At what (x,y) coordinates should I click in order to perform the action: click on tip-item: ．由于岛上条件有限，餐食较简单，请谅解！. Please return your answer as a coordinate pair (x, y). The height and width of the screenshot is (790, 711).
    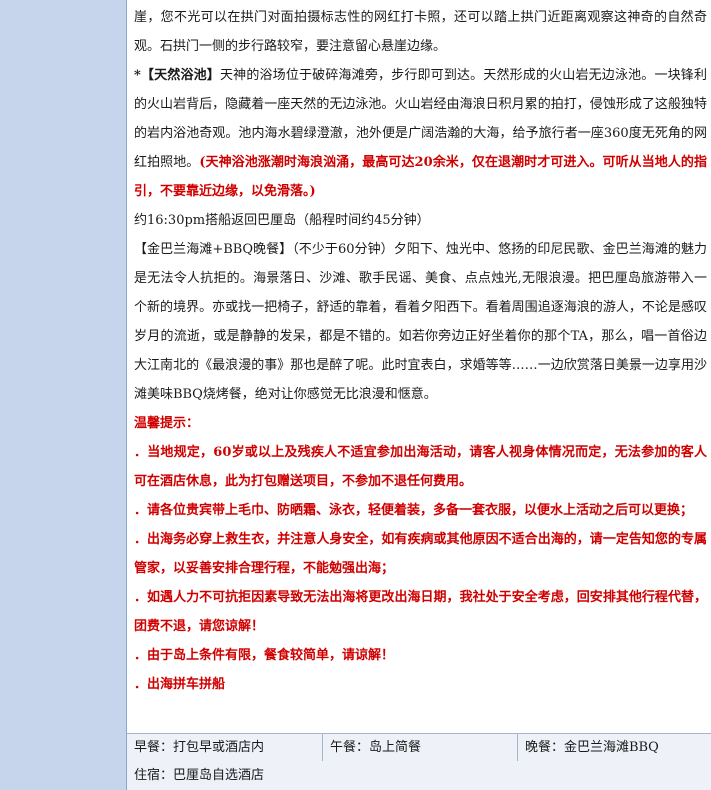
    Looking at the image, I should click on (264, 655).